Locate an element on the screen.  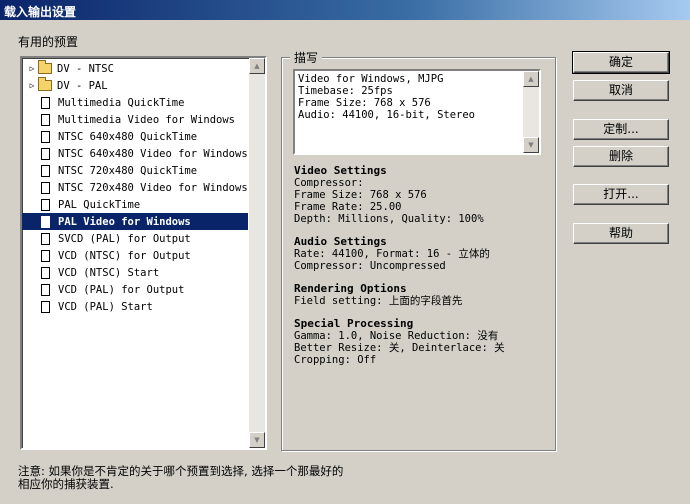
settings-line: Cropping: Off is located at coordinates (335, 360).